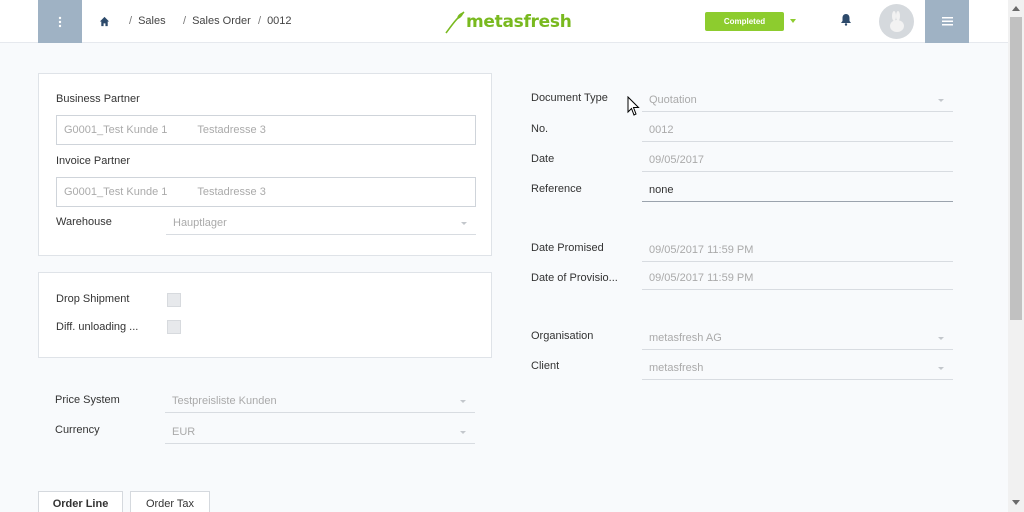  Describe the element at coordinates (677, 160) in the screenshot. I see `date-value: 09/05/2017` at that location.